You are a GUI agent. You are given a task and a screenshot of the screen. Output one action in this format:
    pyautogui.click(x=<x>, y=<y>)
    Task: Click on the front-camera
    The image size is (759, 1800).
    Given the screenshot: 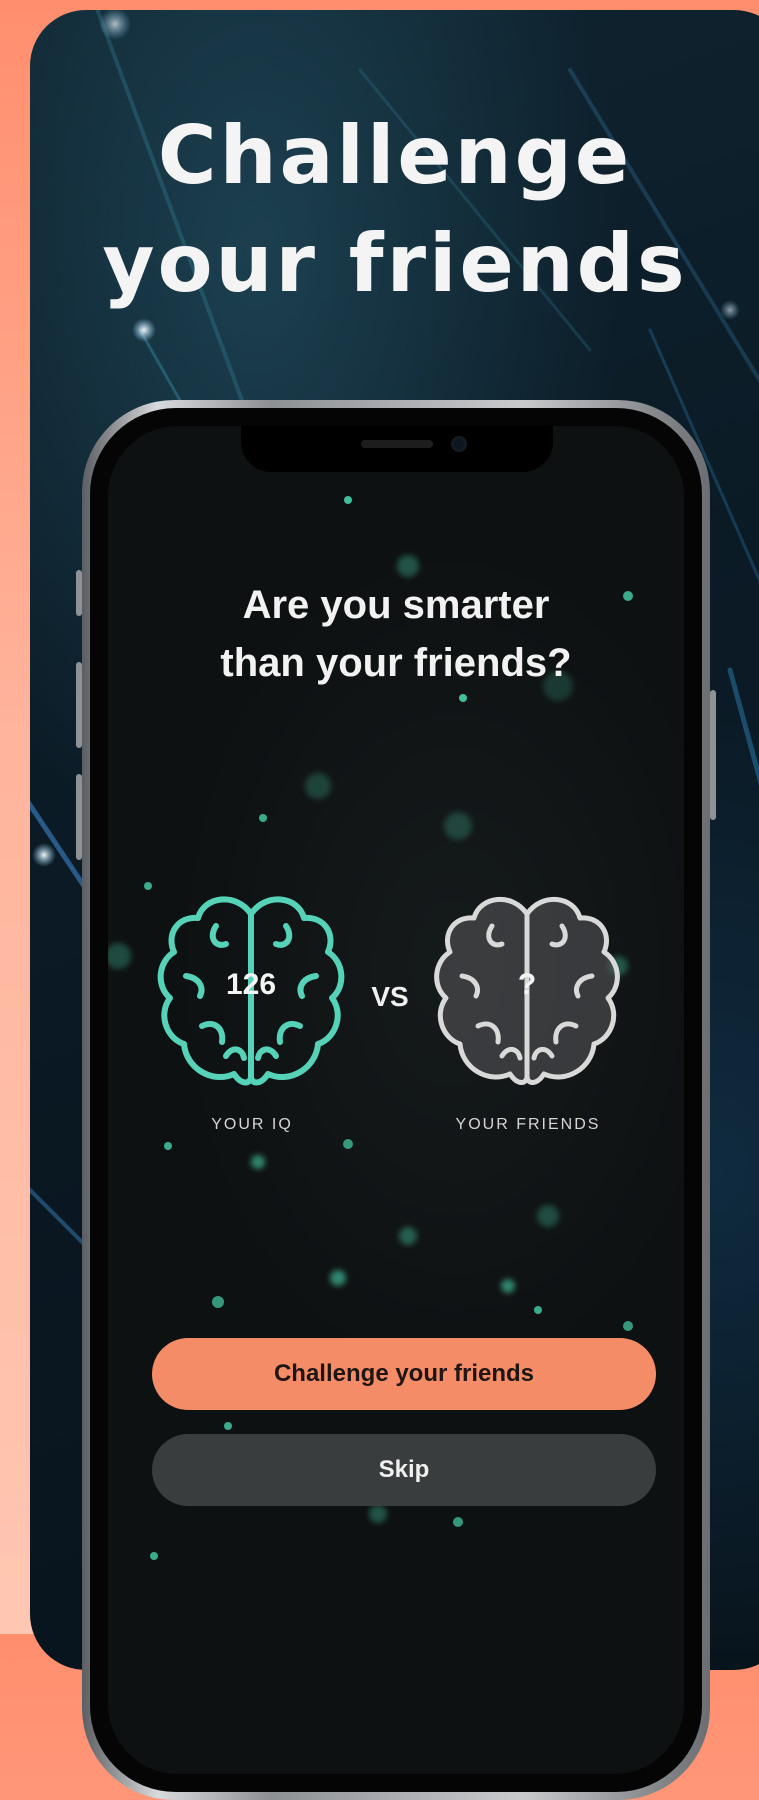 What is the action you would take?
    pyautogui.click(x=459, y=444)
    